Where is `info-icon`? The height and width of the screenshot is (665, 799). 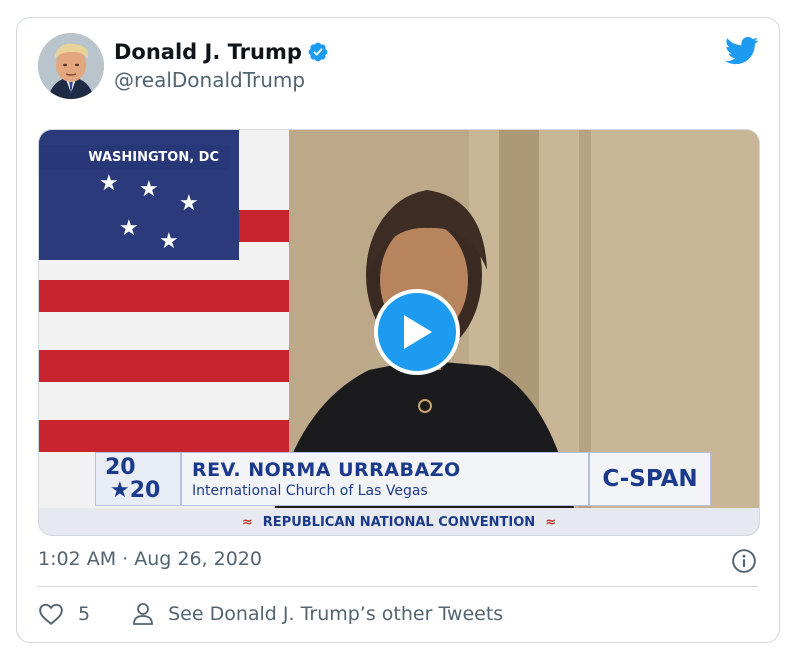
info-icon is located at coordinates (744, 561).